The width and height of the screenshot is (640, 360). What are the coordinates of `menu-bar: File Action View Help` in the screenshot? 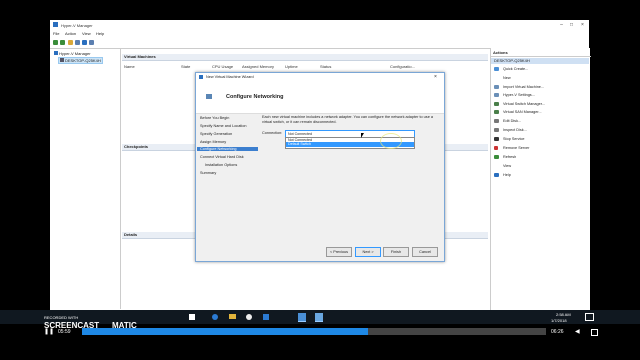 It's located at (319, 34).